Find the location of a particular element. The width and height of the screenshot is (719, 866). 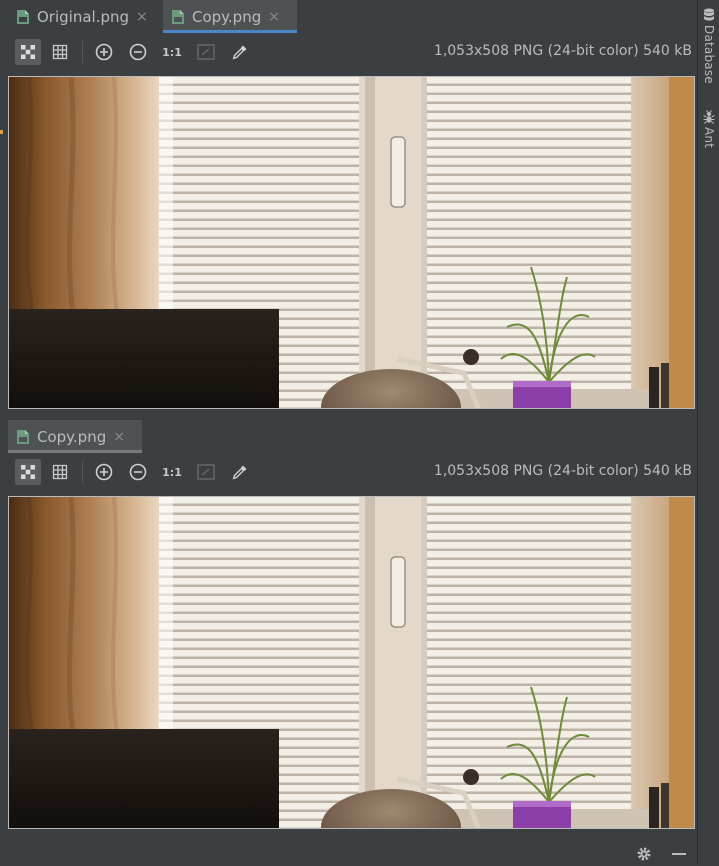

ant-icon is located at coordinates (709, 117).